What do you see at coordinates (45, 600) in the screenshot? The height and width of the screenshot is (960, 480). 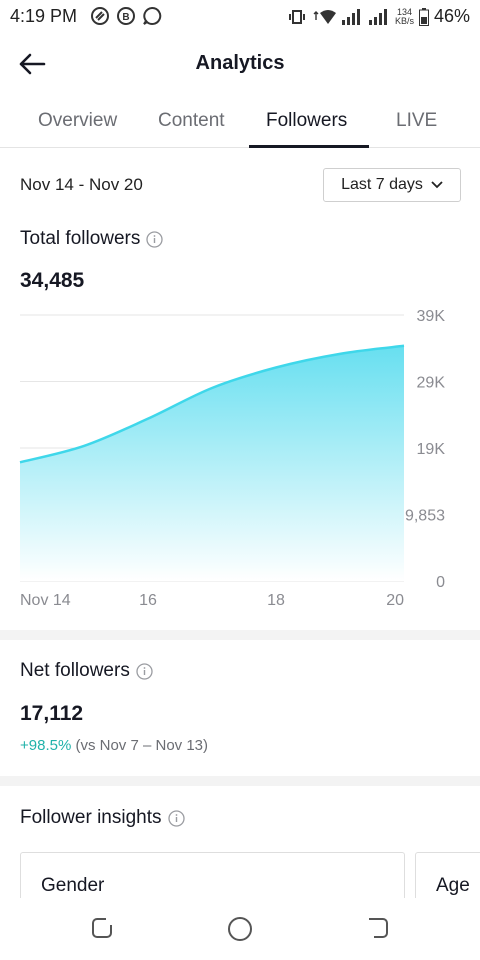 I see `x-tick-label: Nov 14` at bounding box center [45, 600].